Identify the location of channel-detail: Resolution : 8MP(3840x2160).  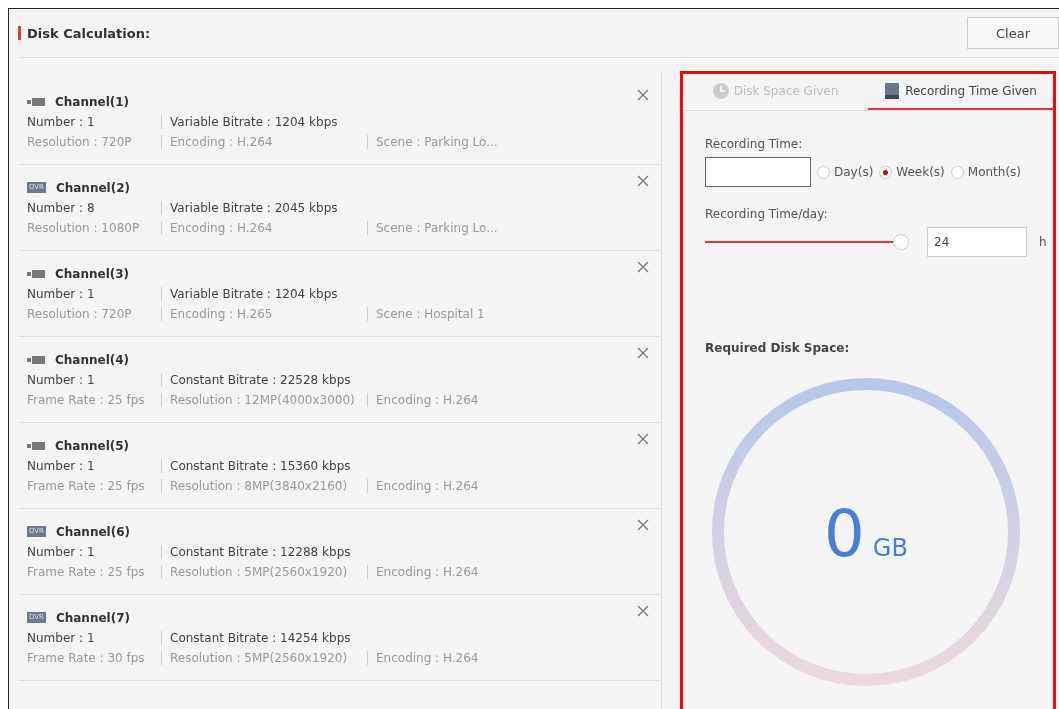
(264, 485).